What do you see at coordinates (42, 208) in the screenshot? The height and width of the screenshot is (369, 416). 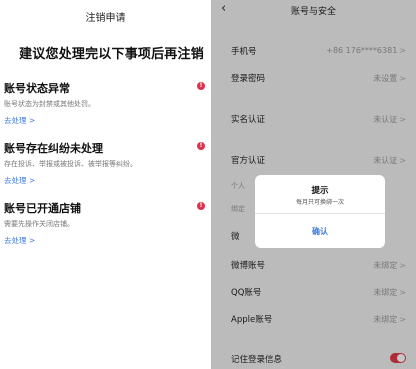 I see `issue-heading: 账号已开通店铺` at bounding box center [42, 208].